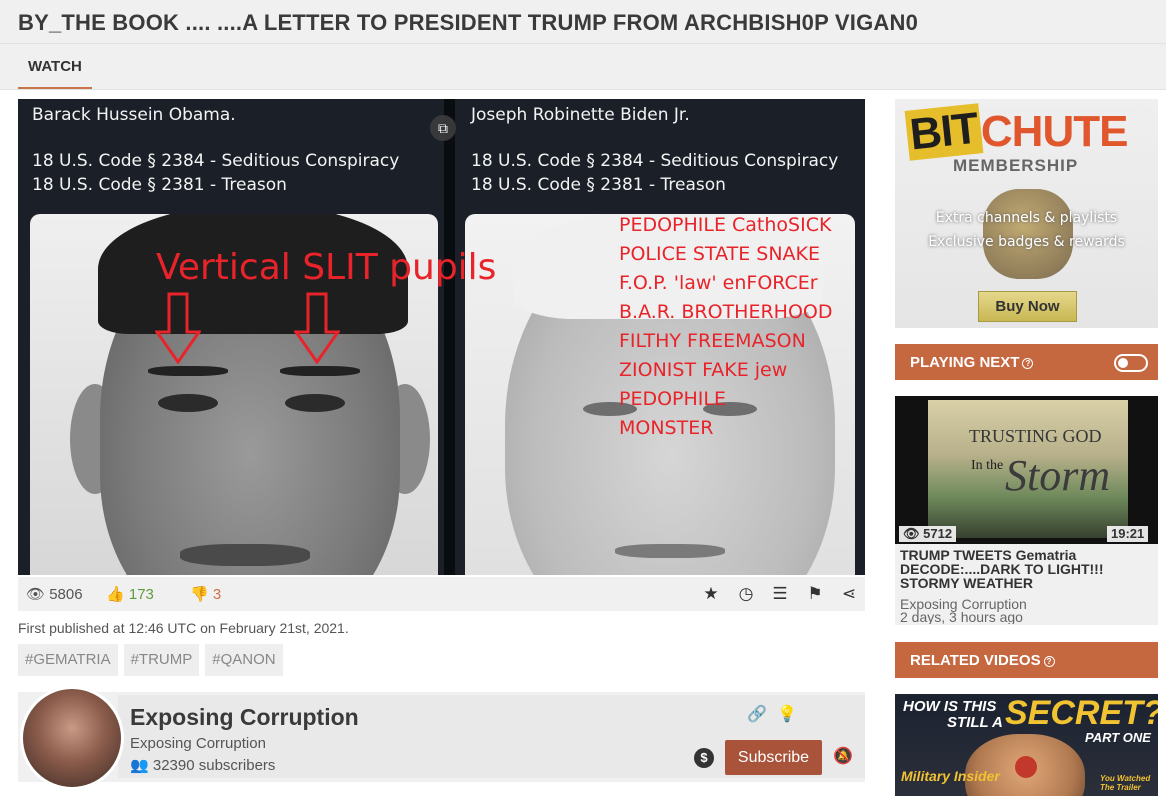 The image size is (1166, 796). I want to click on related-thumb-text-6: You Watched The Trailer, so click(1125, 783).